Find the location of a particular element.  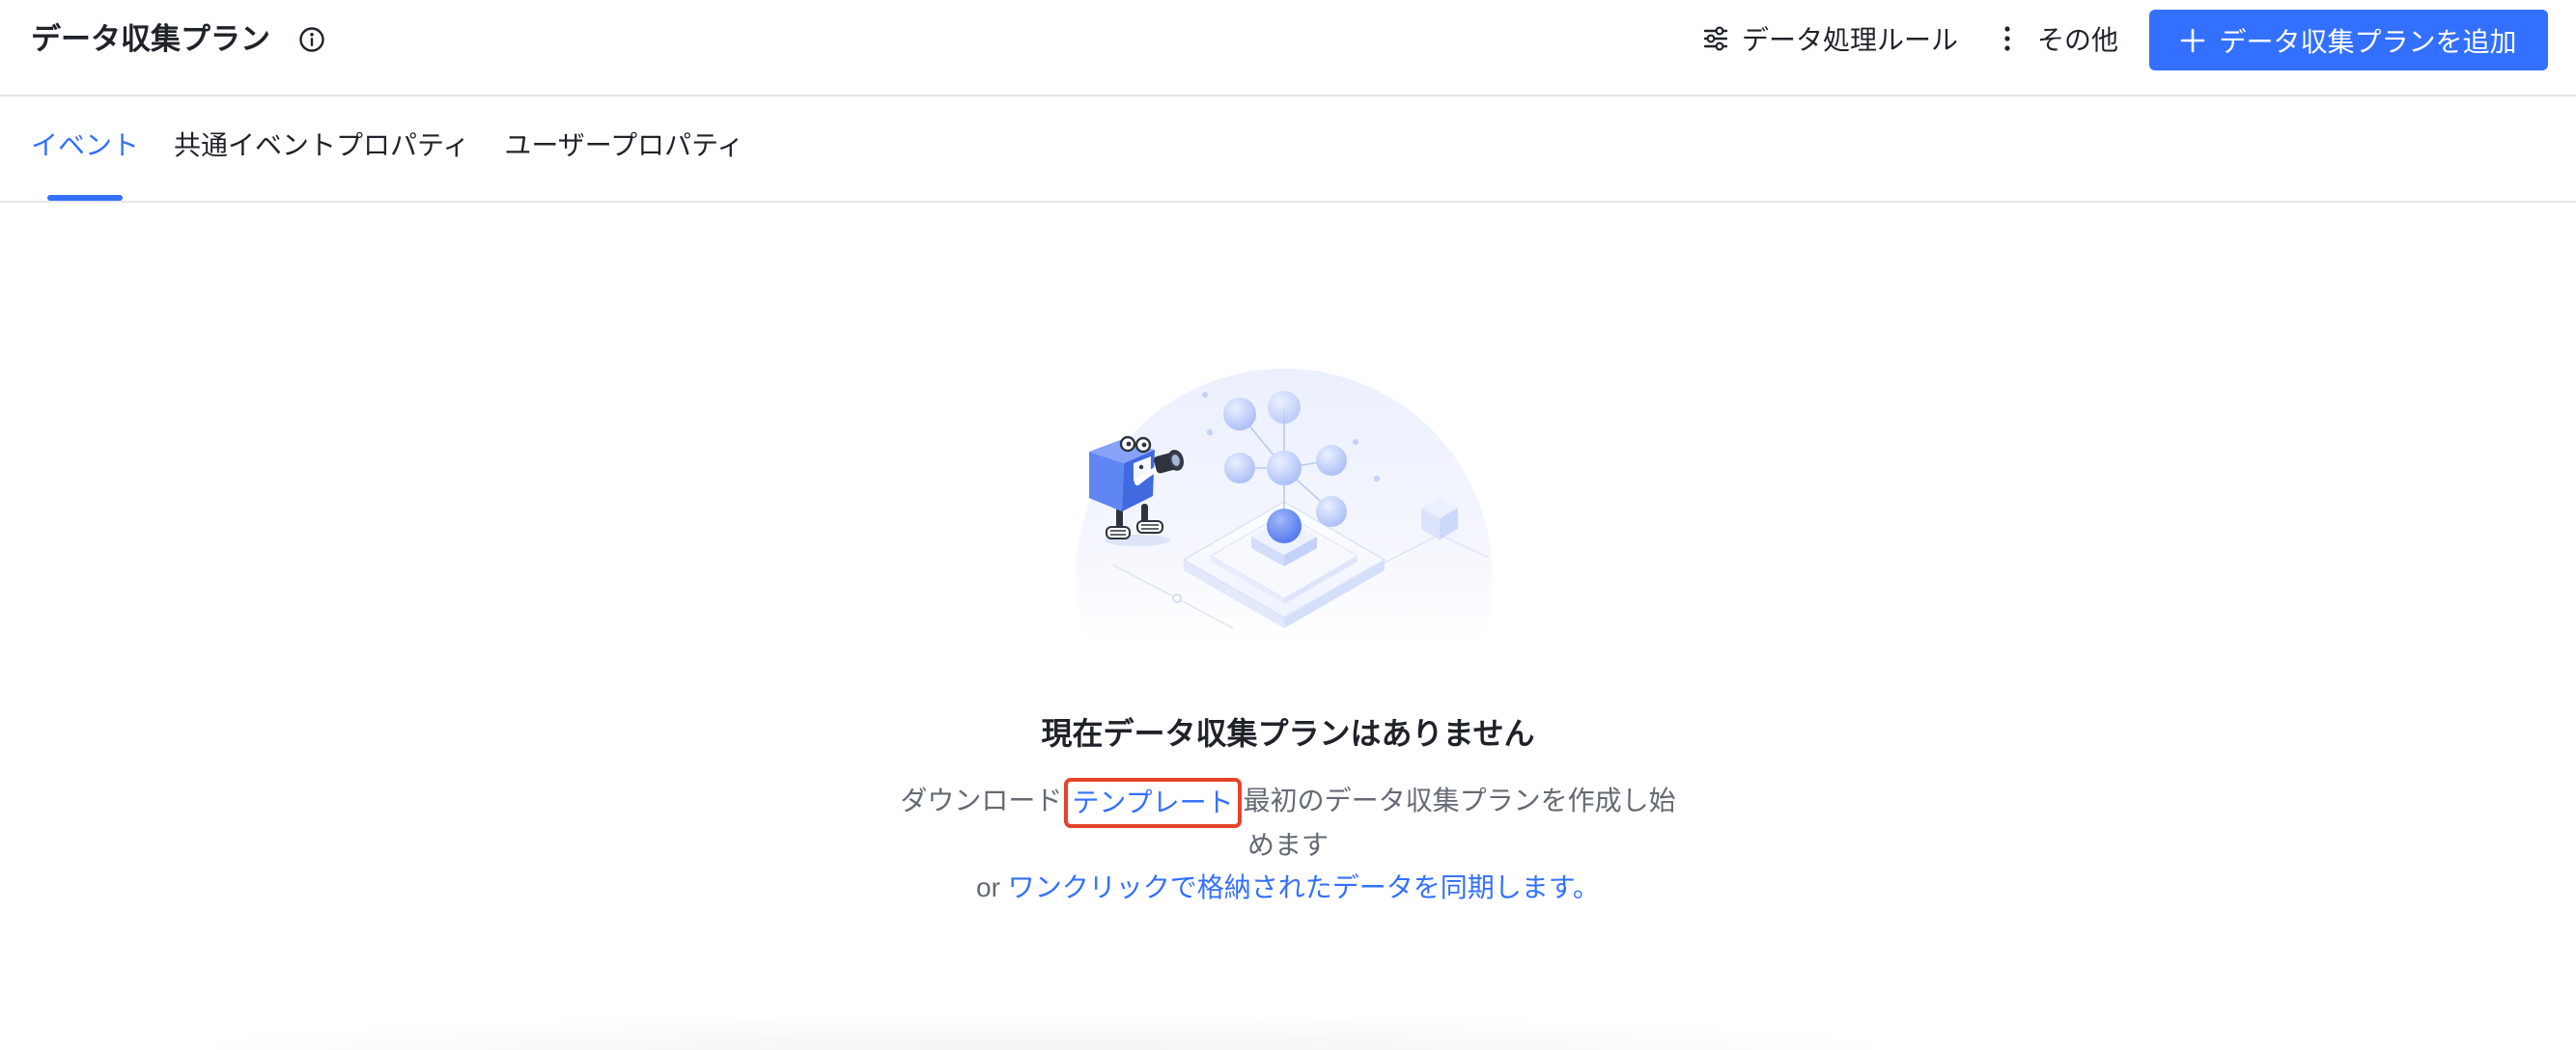

network-node-base is located at coordinates (1285, 526).